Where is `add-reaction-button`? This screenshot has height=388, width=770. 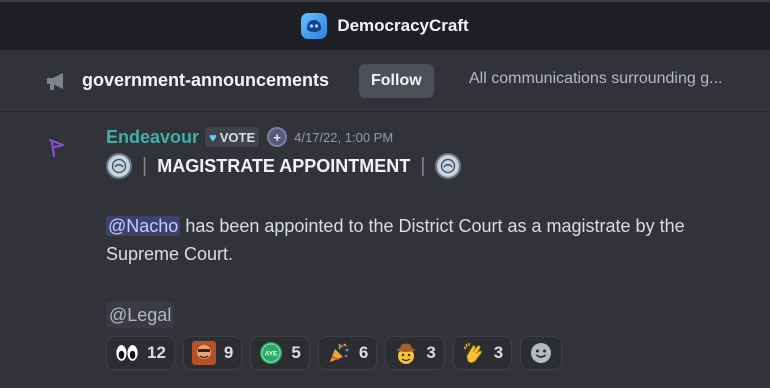 add-reaction-button is located at coordinates (541, 353).